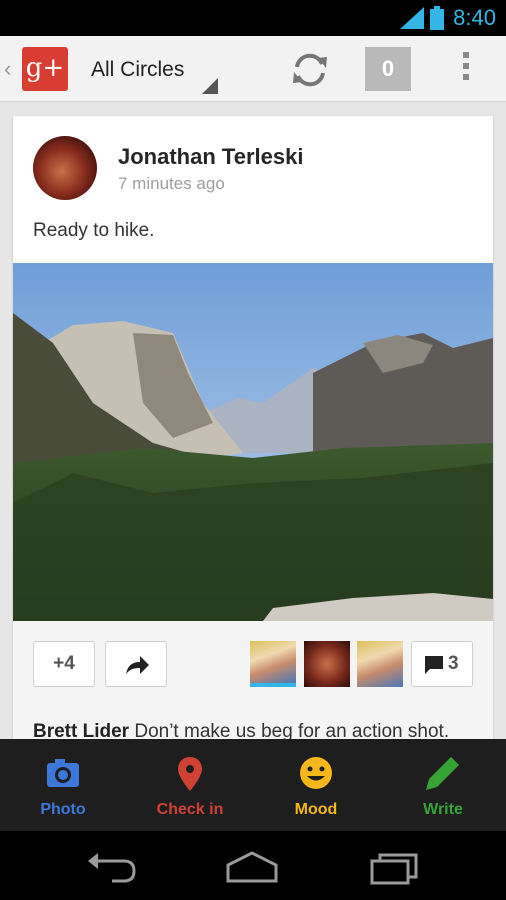 The height and width of the screenshot is (900, 506). I want to click on check-in-button: Check in, so click(190, 785).